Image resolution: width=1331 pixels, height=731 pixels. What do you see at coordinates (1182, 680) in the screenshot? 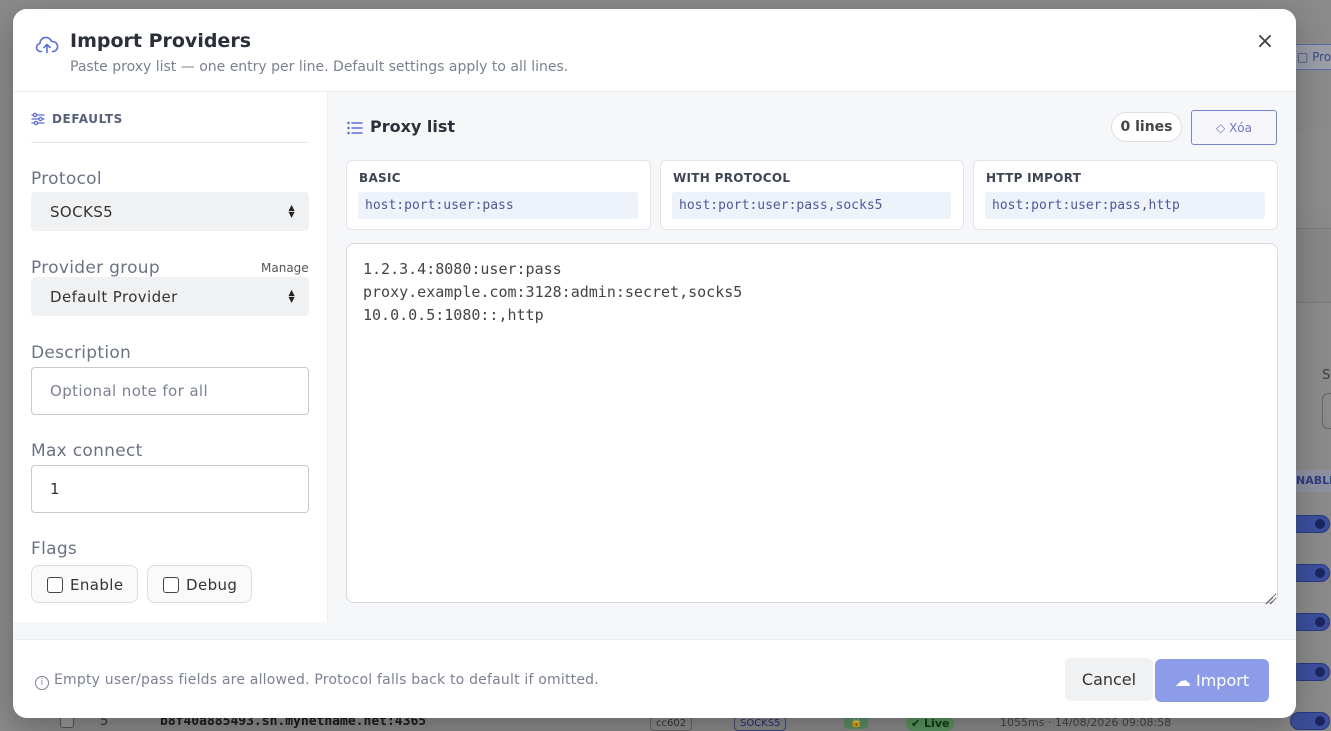
I see `cloud-upload-icon: ☁` at bounding box center [1182, 680].